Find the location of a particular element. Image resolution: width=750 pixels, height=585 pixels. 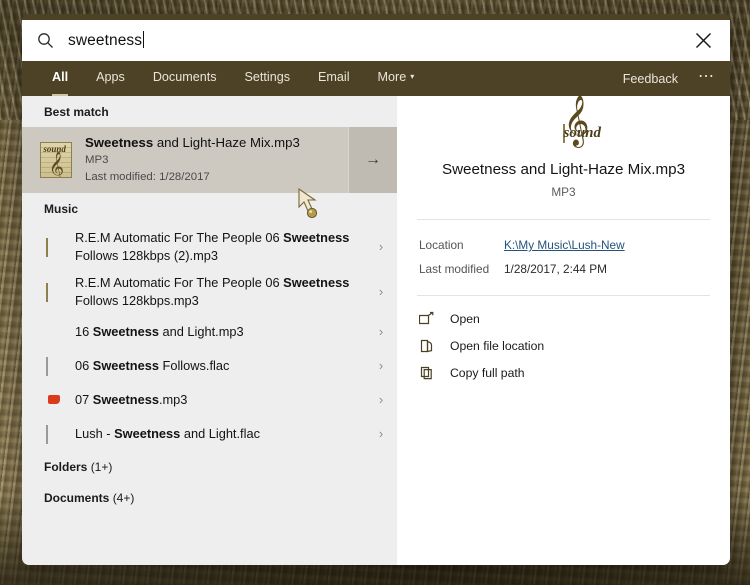

action-open-file-location-label: Open file location is located at coordinates (497, 345).